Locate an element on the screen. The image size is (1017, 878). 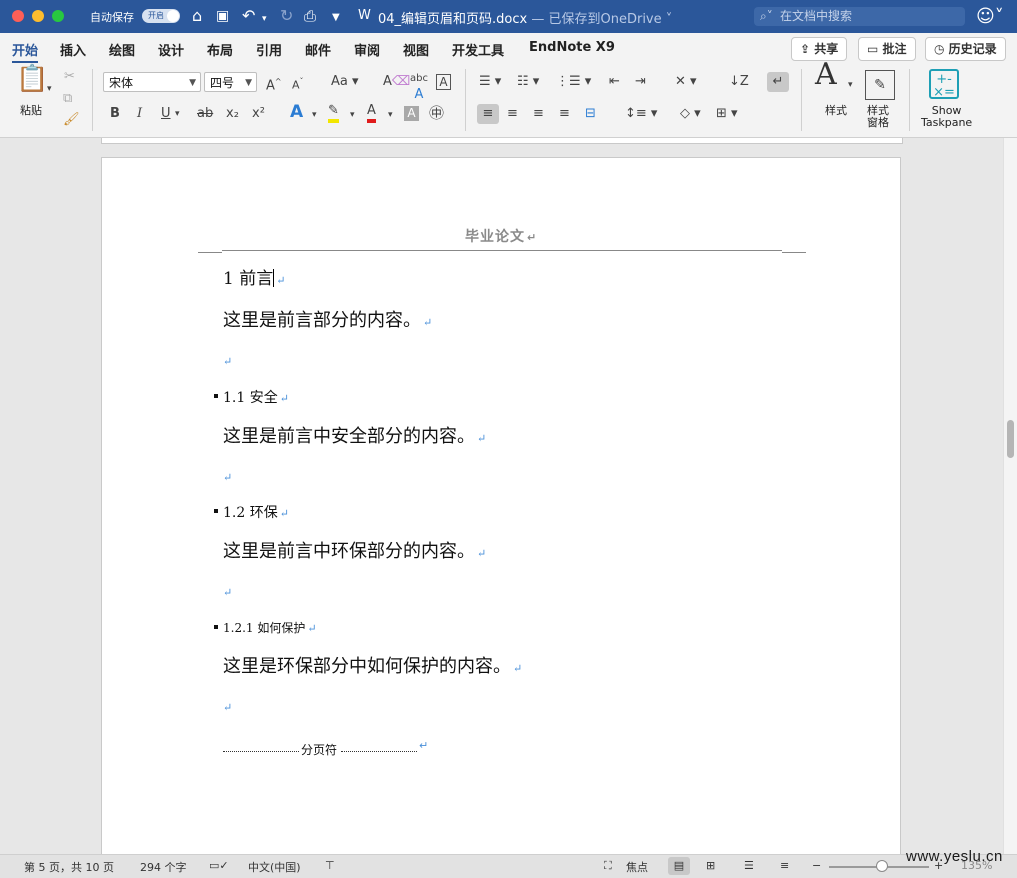
justify-icon: ≡ is located at coordinates (564, 114).